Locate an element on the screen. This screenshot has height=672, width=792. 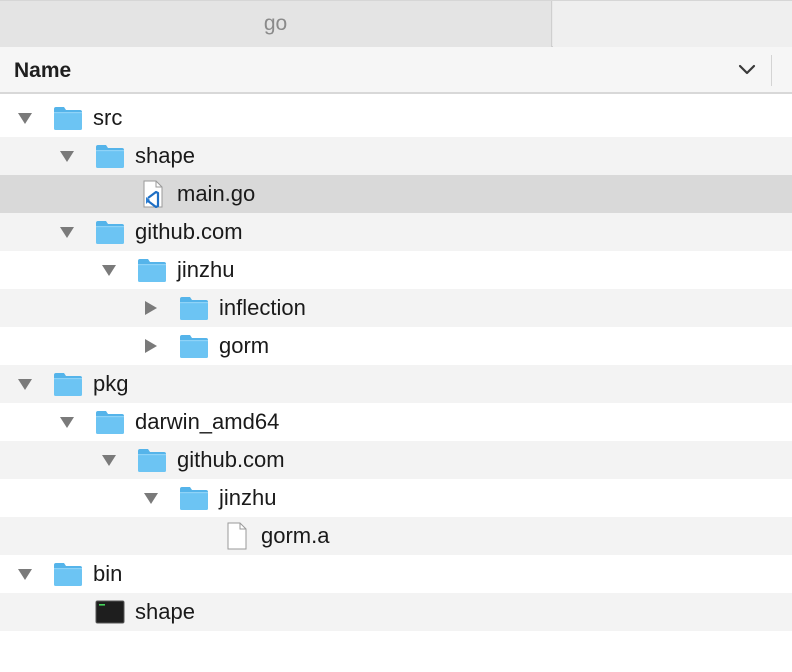
tree-row: darwin_amd64 is located at coordinates (396, 422).